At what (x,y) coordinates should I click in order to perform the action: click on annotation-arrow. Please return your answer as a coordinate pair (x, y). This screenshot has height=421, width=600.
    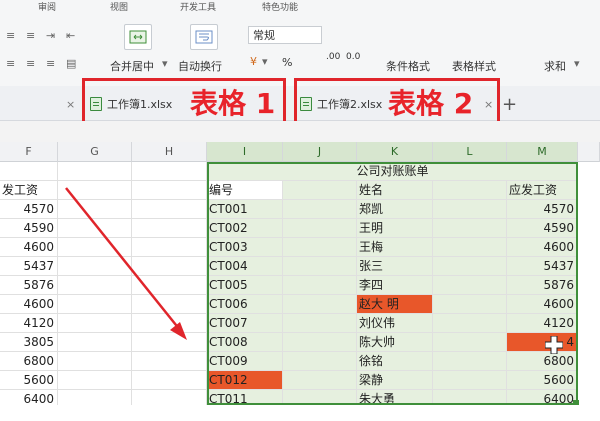
    Looking at the image, I should click on (126, 263).